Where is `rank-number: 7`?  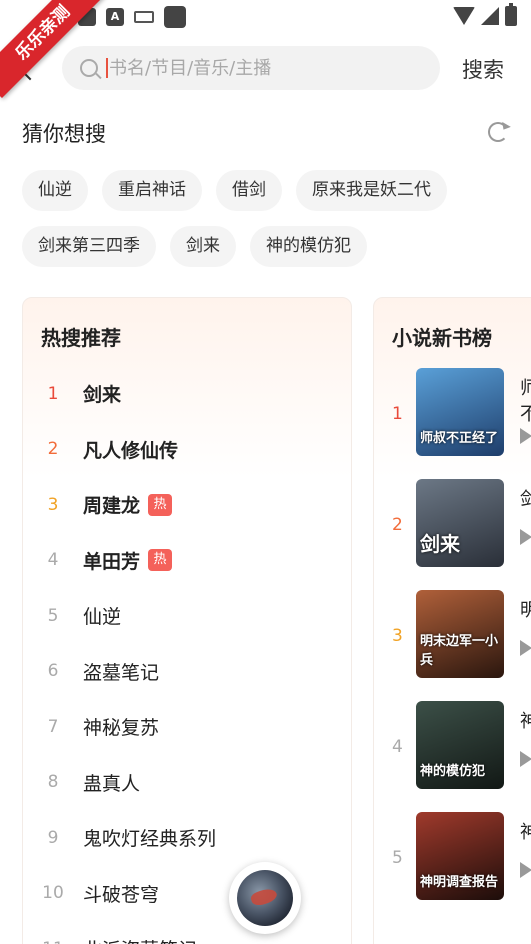 rank-number: 7 is located at coordinates (53, 726).